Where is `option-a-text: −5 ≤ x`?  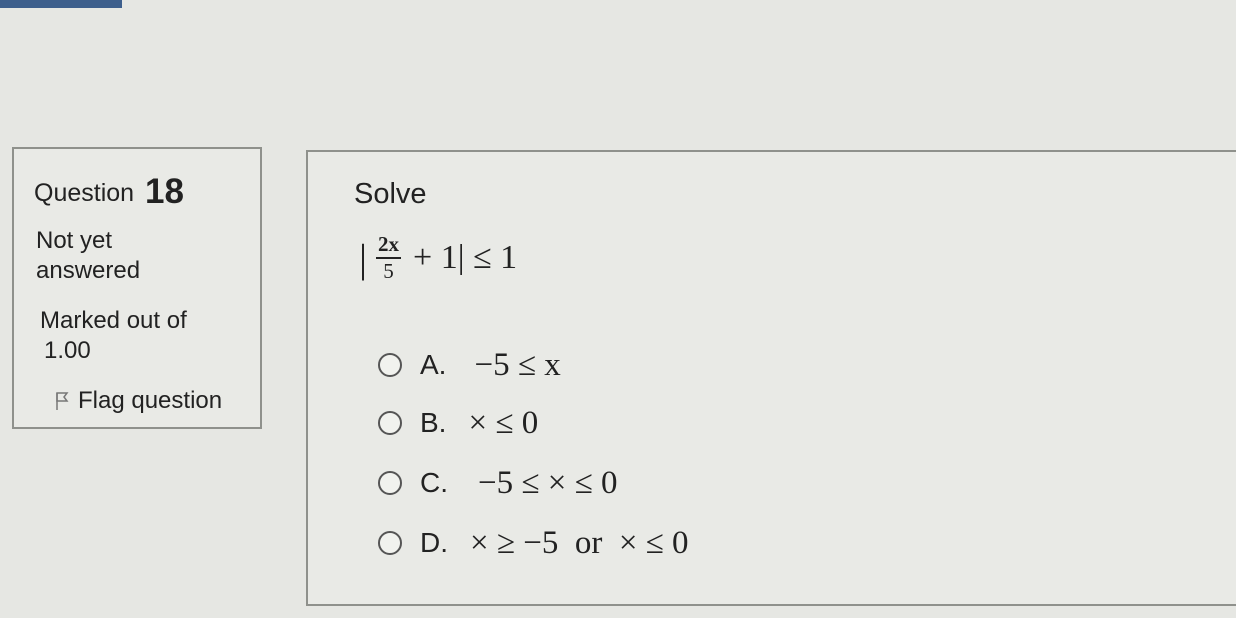
option-a-text: −5 ≤ x is located at coordinates (517, 364).